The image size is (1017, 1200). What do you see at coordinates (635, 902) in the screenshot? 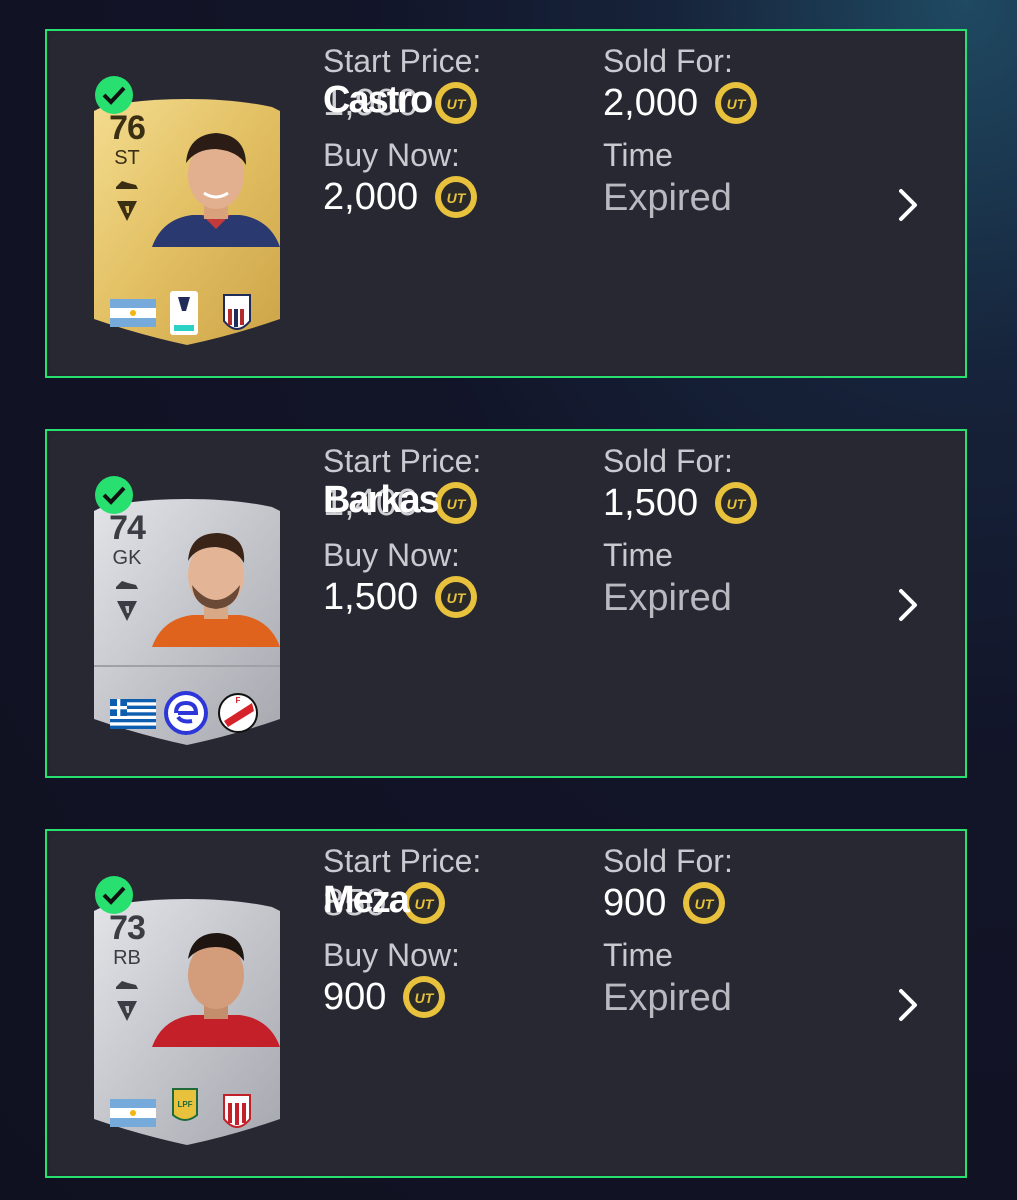
I see `sold-for-number: 900` at bounding box center [635, 902].